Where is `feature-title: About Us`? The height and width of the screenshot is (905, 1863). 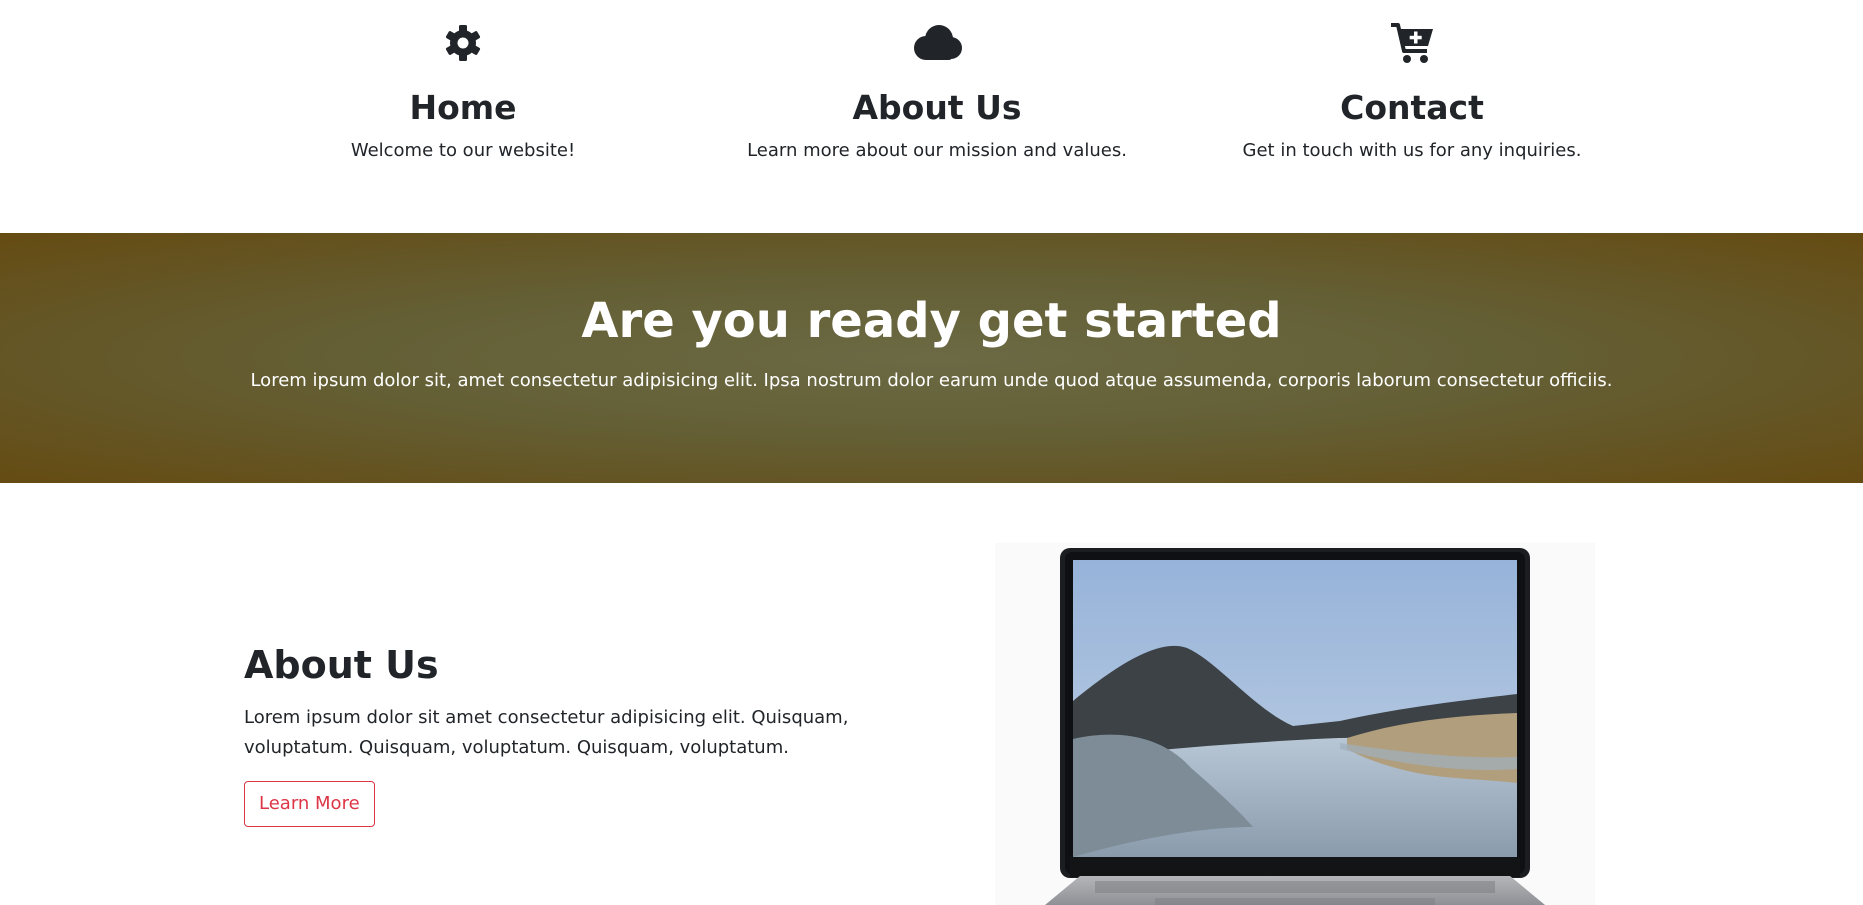
feature-title: About Us is located at coordinates (937, 107).